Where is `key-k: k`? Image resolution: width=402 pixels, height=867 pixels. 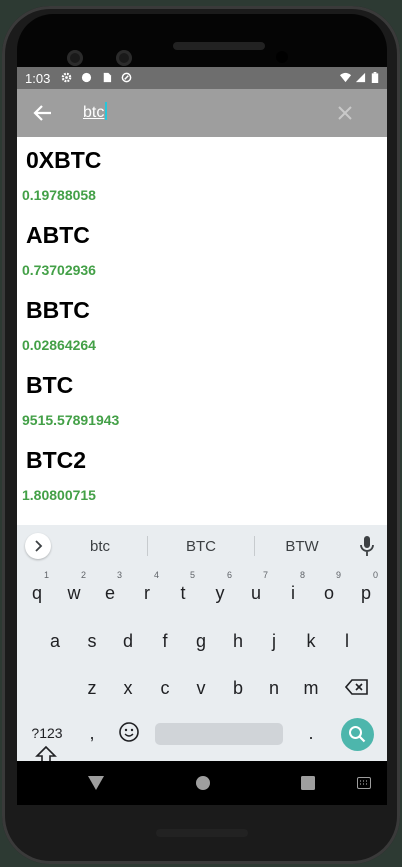
key-k: k is located at coordinates (311, 641).